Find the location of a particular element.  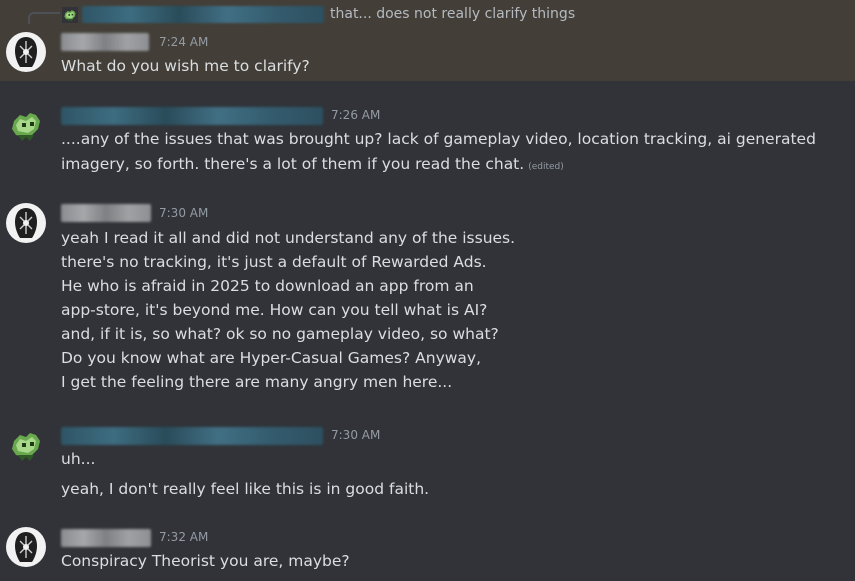

message-text: What do you wish me to clarify? is located at coordinates (185, 66).